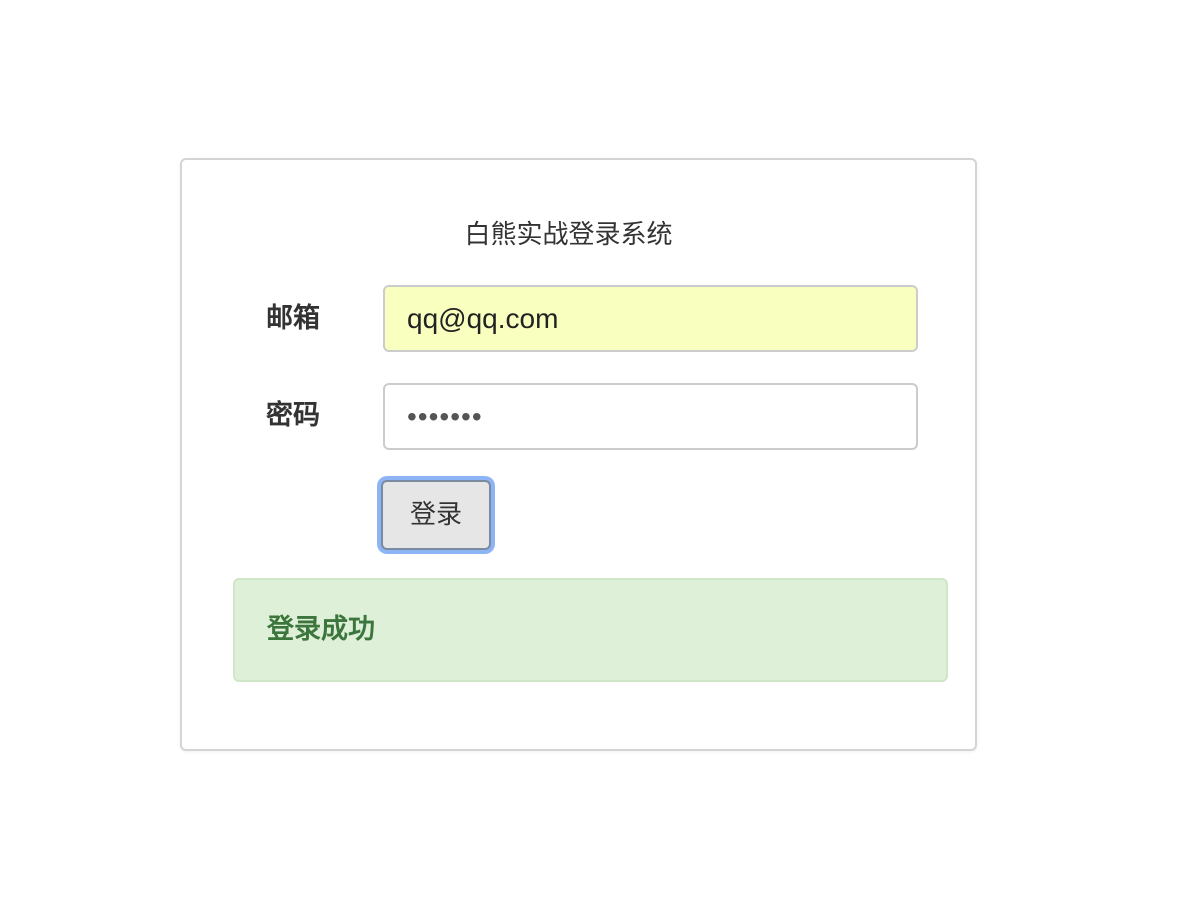  I want to click on login-button: 登录, so click(436, 515).